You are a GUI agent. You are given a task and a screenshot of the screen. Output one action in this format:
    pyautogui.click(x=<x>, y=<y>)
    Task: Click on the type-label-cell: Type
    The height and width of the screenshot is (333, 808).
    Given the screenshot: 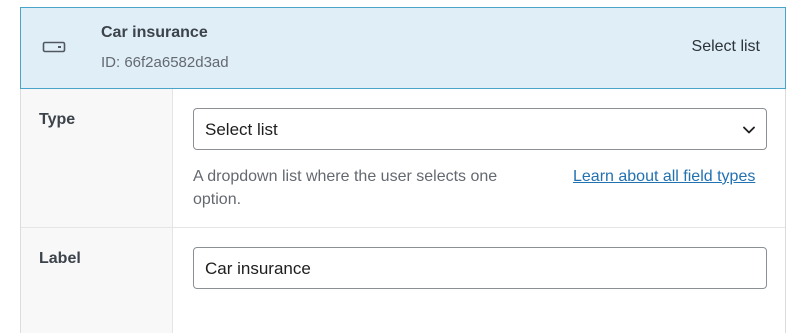 What is the action you would take?
    pyautogui.click(x=97, y=158)
    